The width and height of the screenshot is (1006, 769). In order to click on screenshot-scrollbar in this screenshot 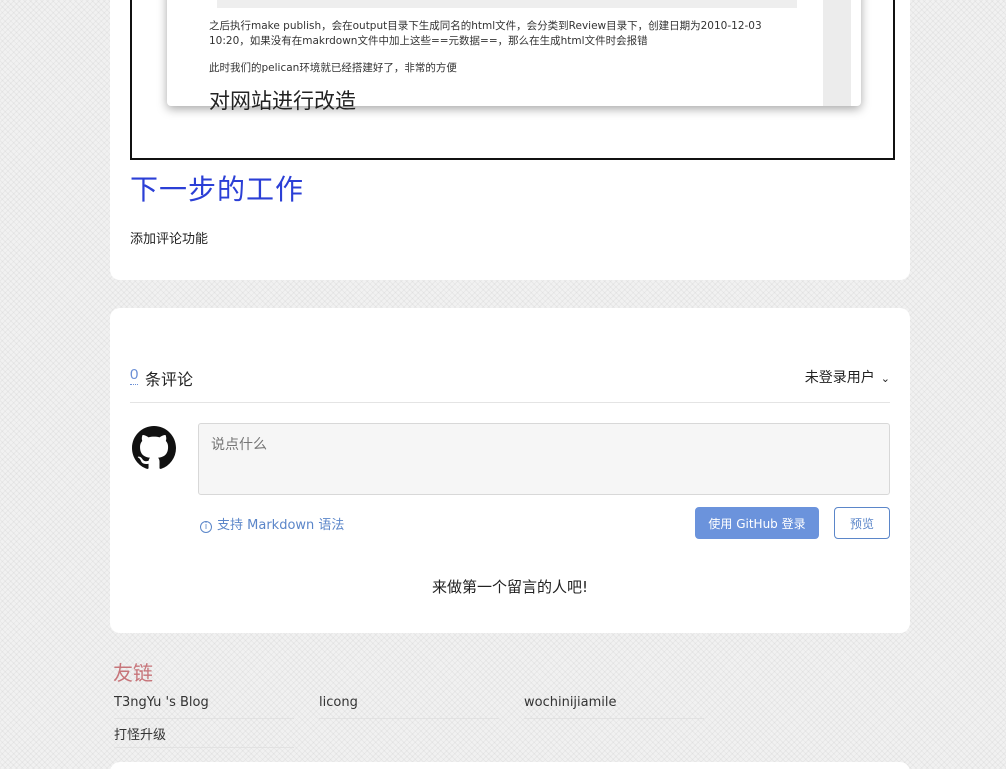, I will do `click(837, 53)`.